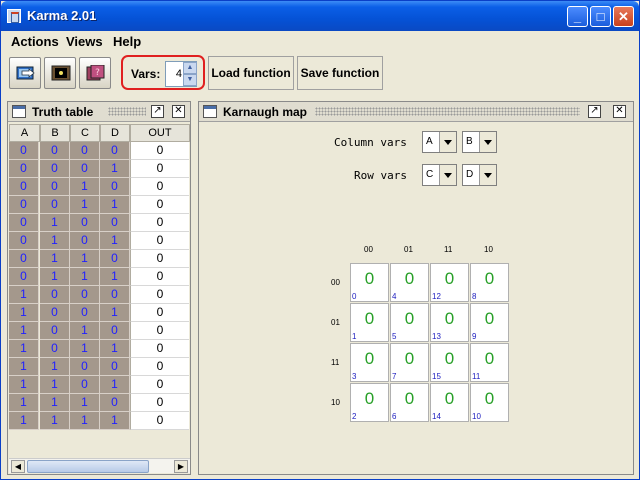  What do you see at coordinates (489, 402) in the screenshot?
I see `kmap-cell: 0 10` at bounding box center [489, 402].